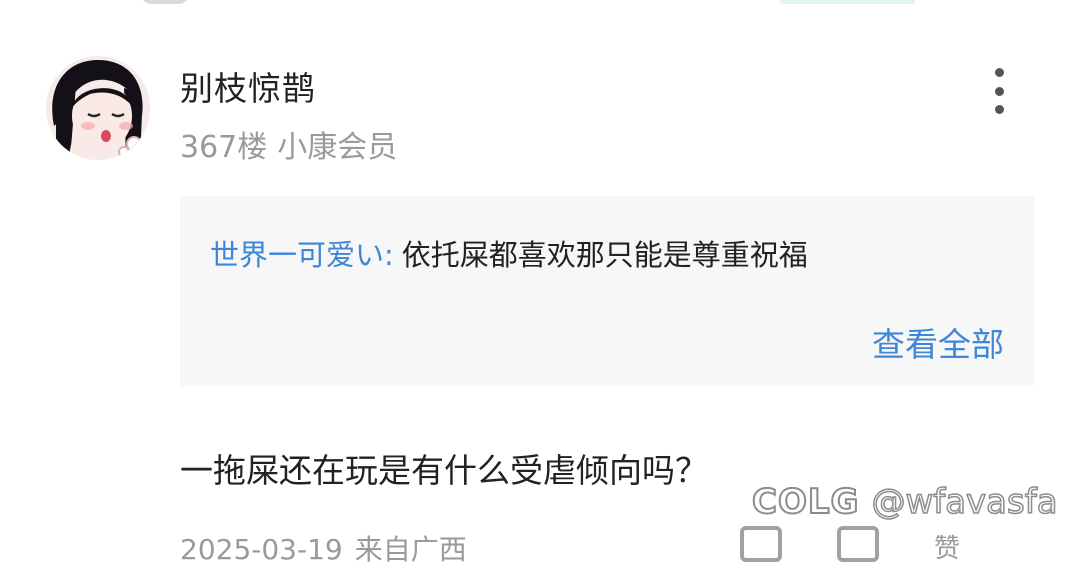  I want to click on watermark: COLG @wfavasfa, so click(905, 502).